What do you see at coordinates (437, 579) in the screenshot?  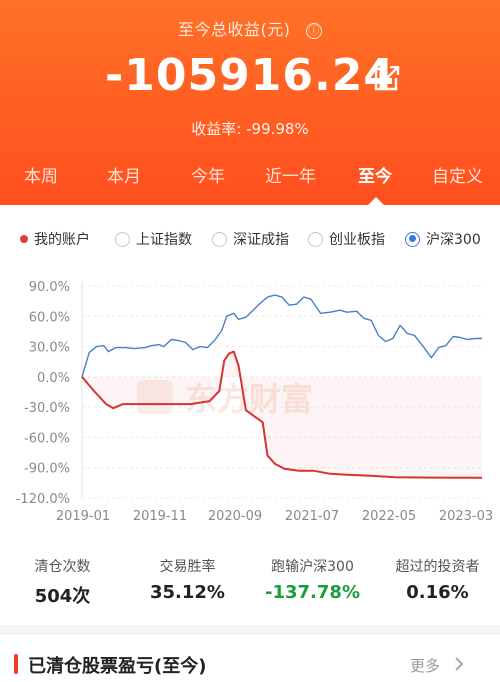 I see `stat-beat-investors: 超过的投资者 0.16%` at bounding box center [437, 579].